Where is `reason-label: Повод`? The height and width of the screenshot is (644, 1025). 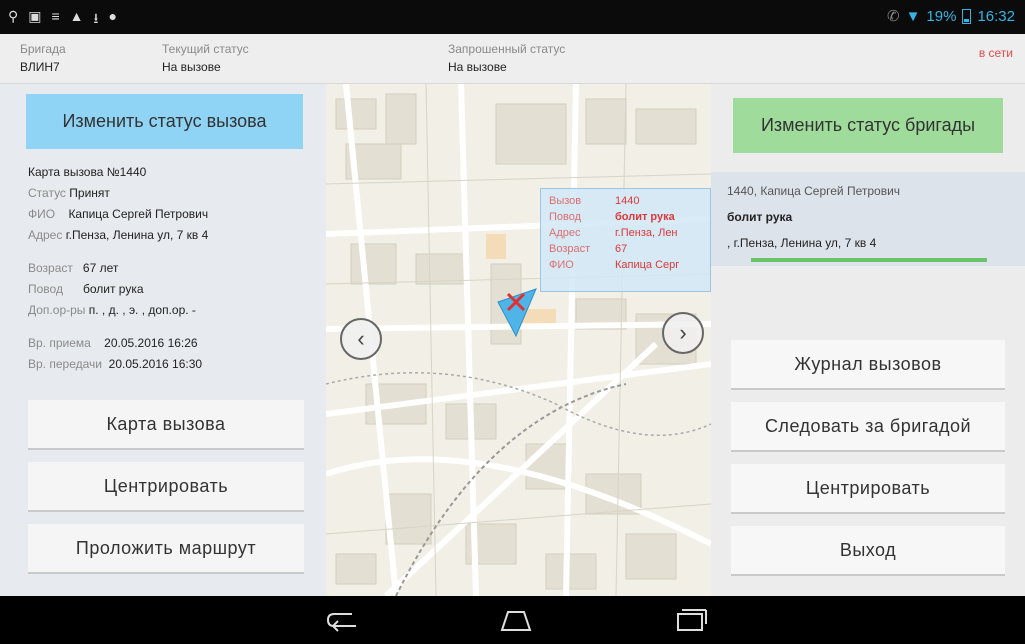
reason-label: Повод is located at coordinates (45, 289).